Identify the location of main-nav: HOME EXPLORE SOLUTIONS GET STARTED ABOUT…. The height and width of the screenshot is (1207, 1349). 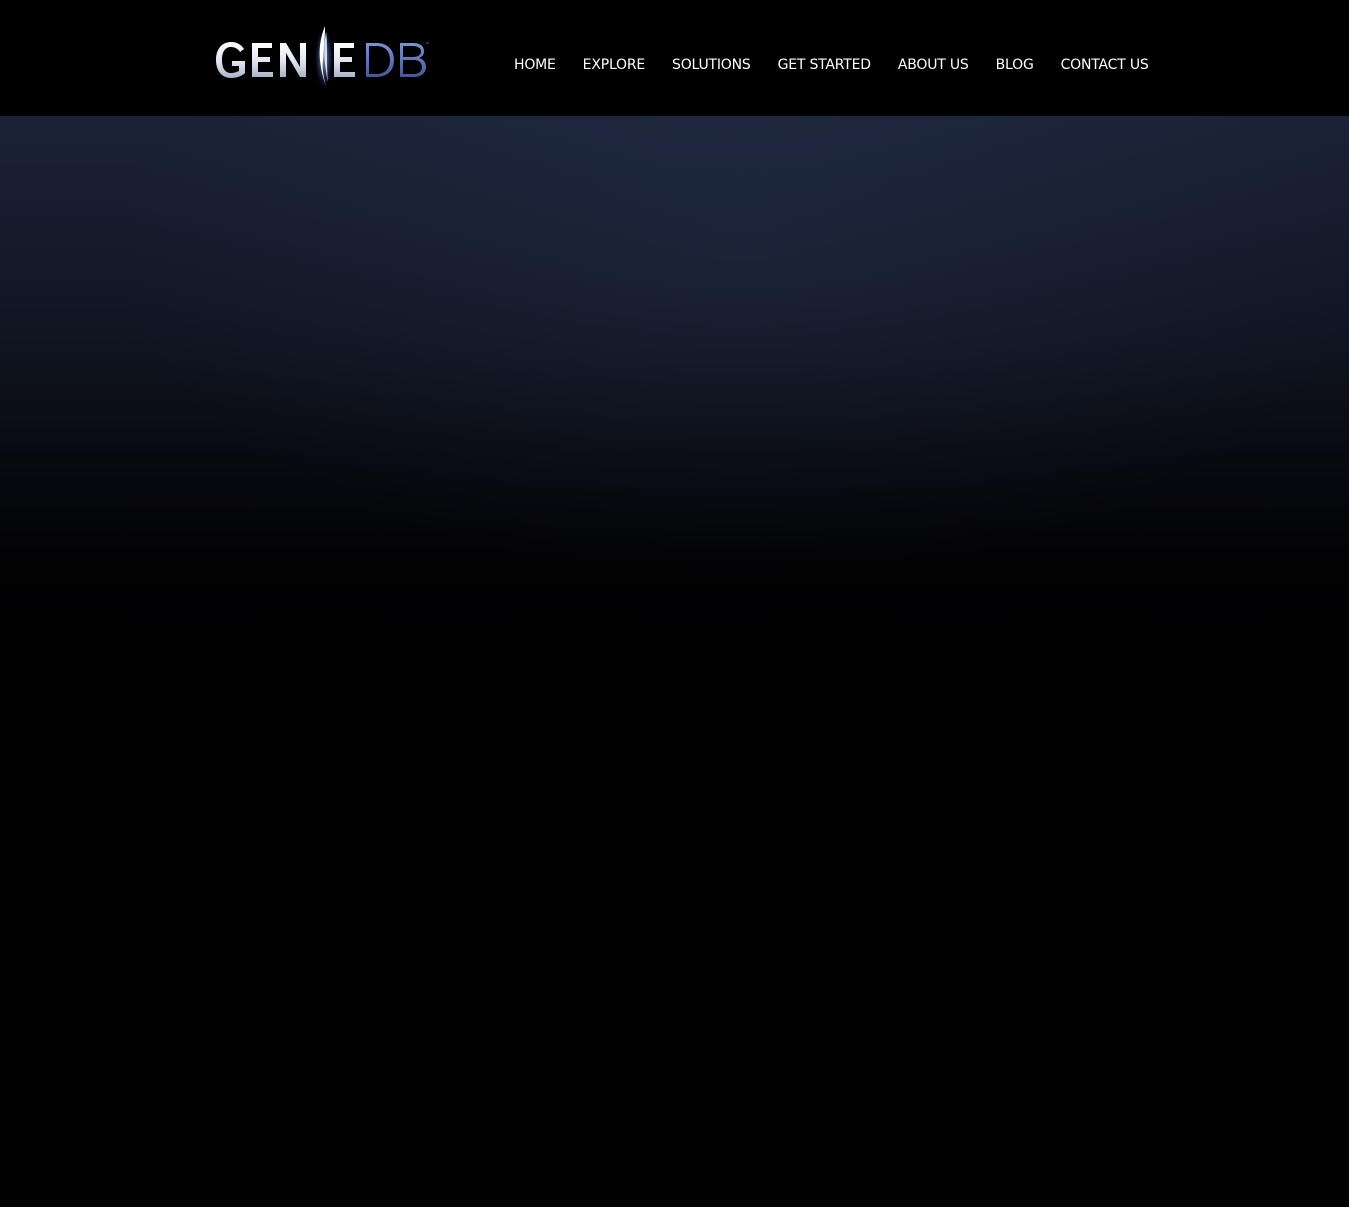
(831, 65).